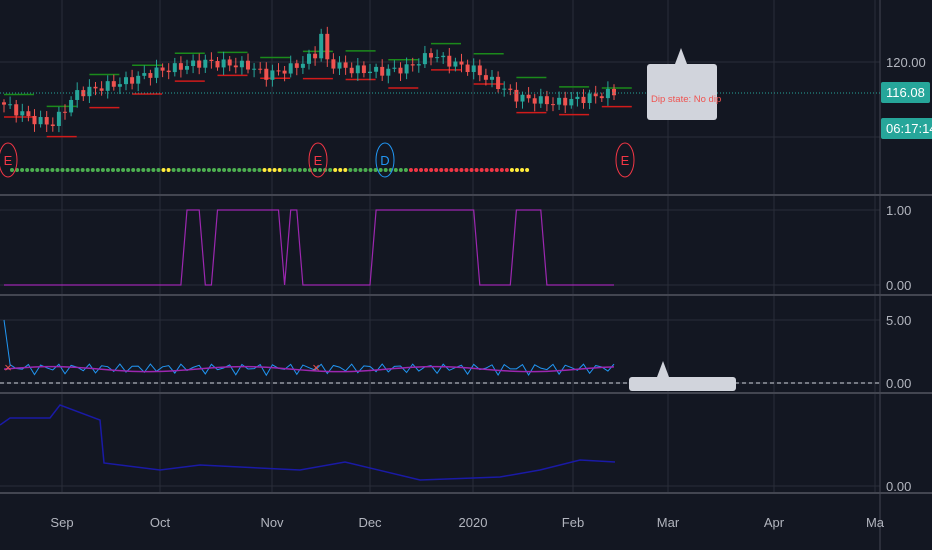 The width and height of the screenshot is (932, 550). Describe the element at coordinates (625, 160) in the screenshot. I see `signal-marker-label: E` at that location.